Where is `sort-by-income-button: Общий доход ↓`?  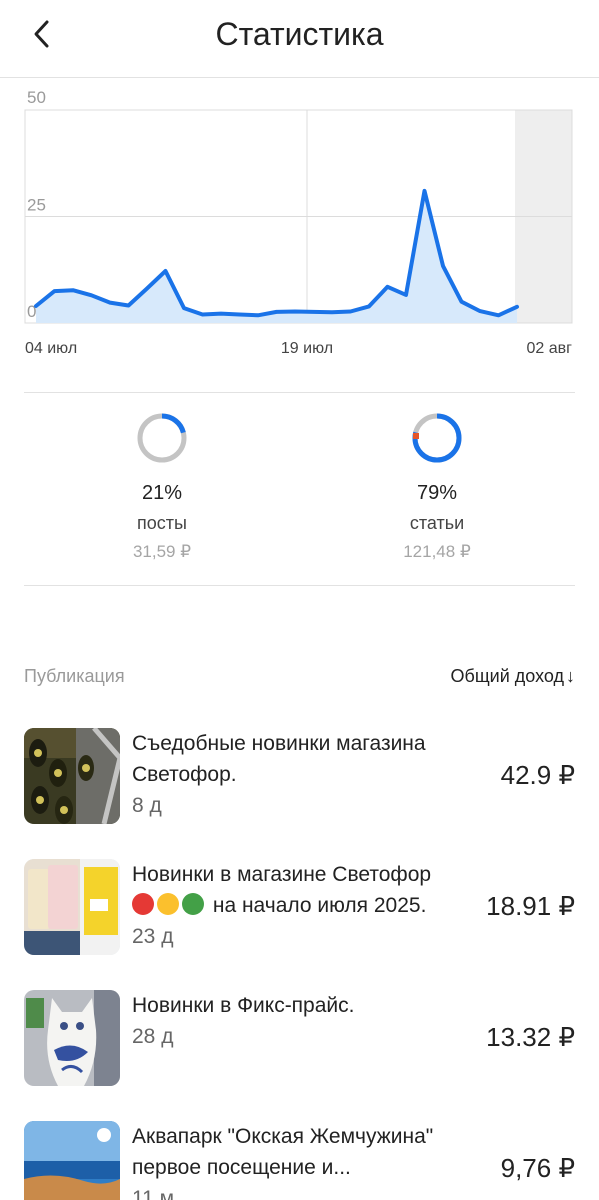 sort-by-income-button: Общий доход ↓ is located at coordinates (513, 676).